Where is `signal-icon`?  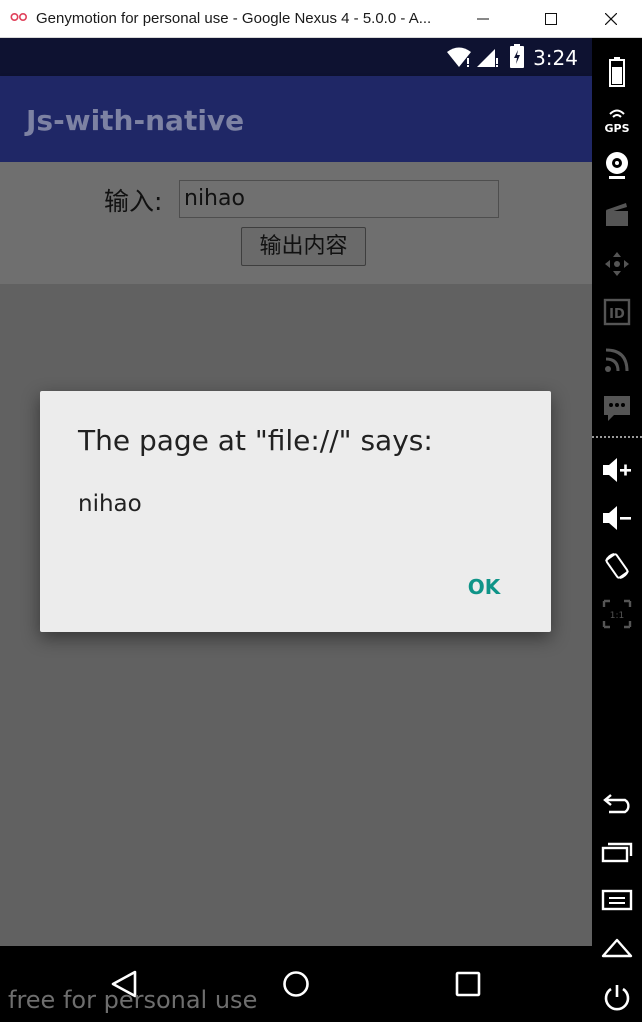
signal-icon is located at coordinates (487, 58).